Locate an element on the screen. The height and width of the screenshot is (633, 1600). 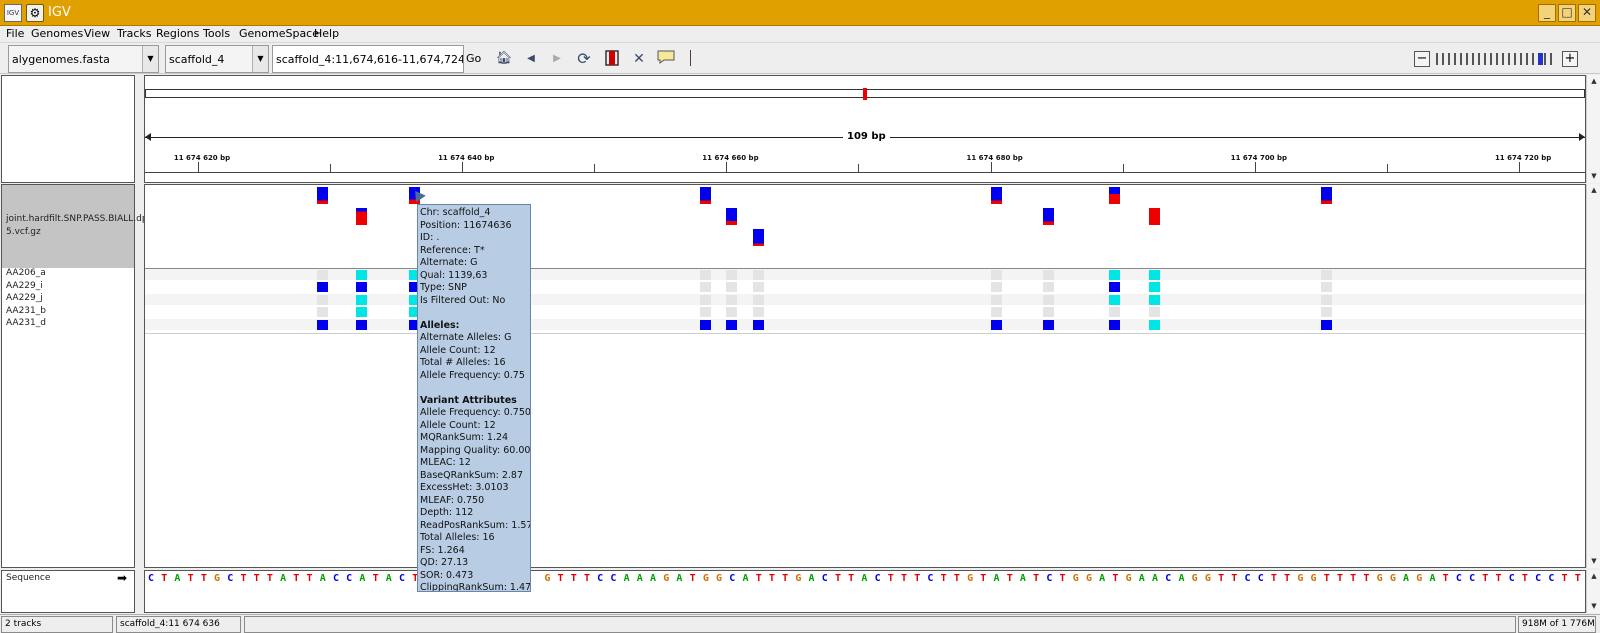
menu-view: View is located at coordinates (97, 34).